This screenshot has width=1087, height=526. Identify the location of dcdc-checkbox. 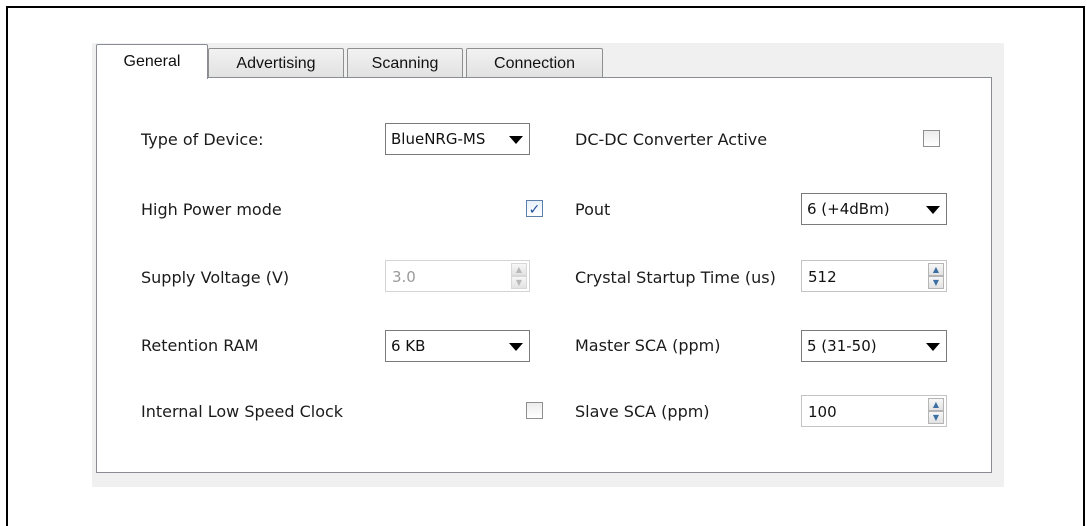
(931, 138).